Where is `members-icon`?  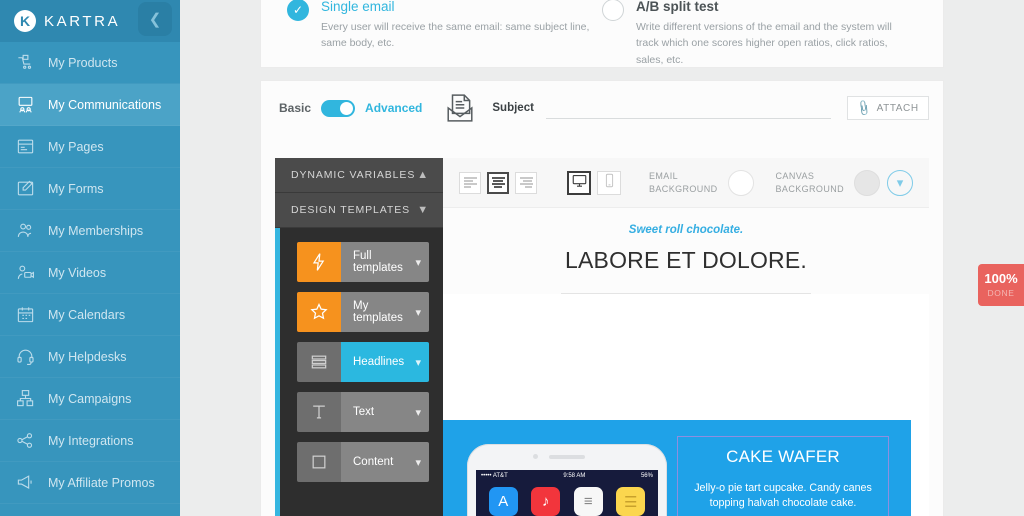 members-icon is located at coordinates (25, 231).